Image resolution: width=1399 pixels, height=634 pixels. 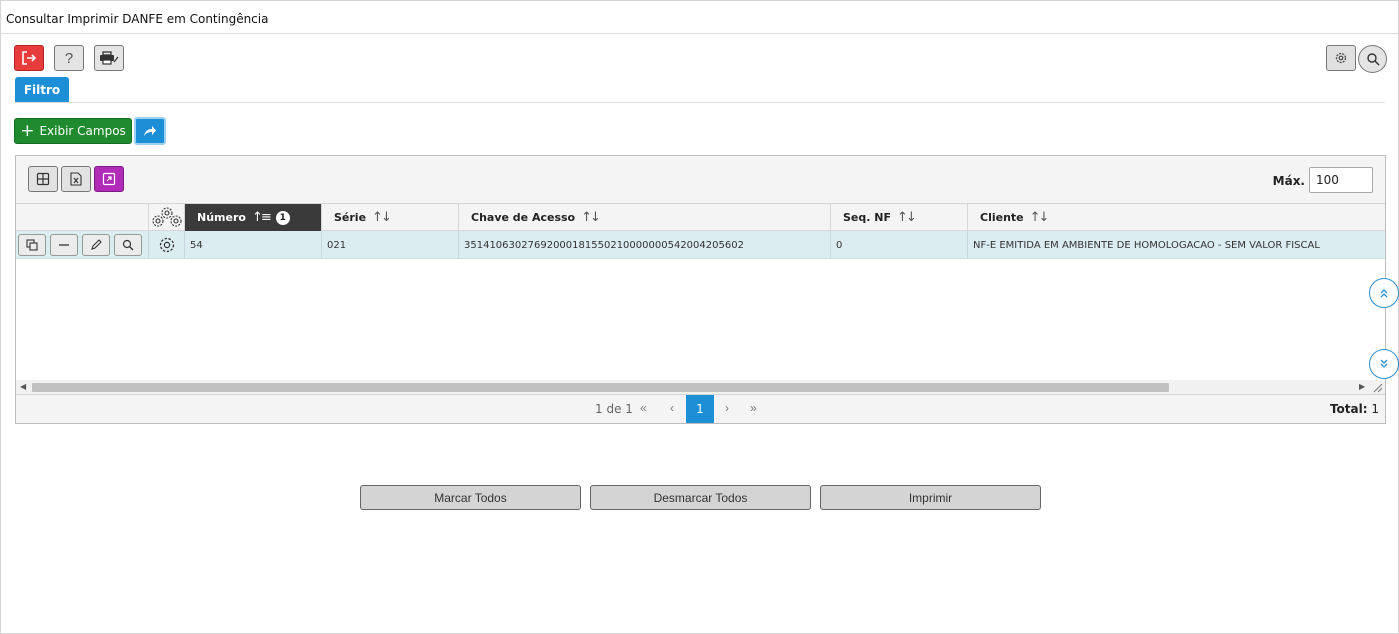 I want to click on marcar-todos-button: Marcar Todos, so click(x=470, y=497).